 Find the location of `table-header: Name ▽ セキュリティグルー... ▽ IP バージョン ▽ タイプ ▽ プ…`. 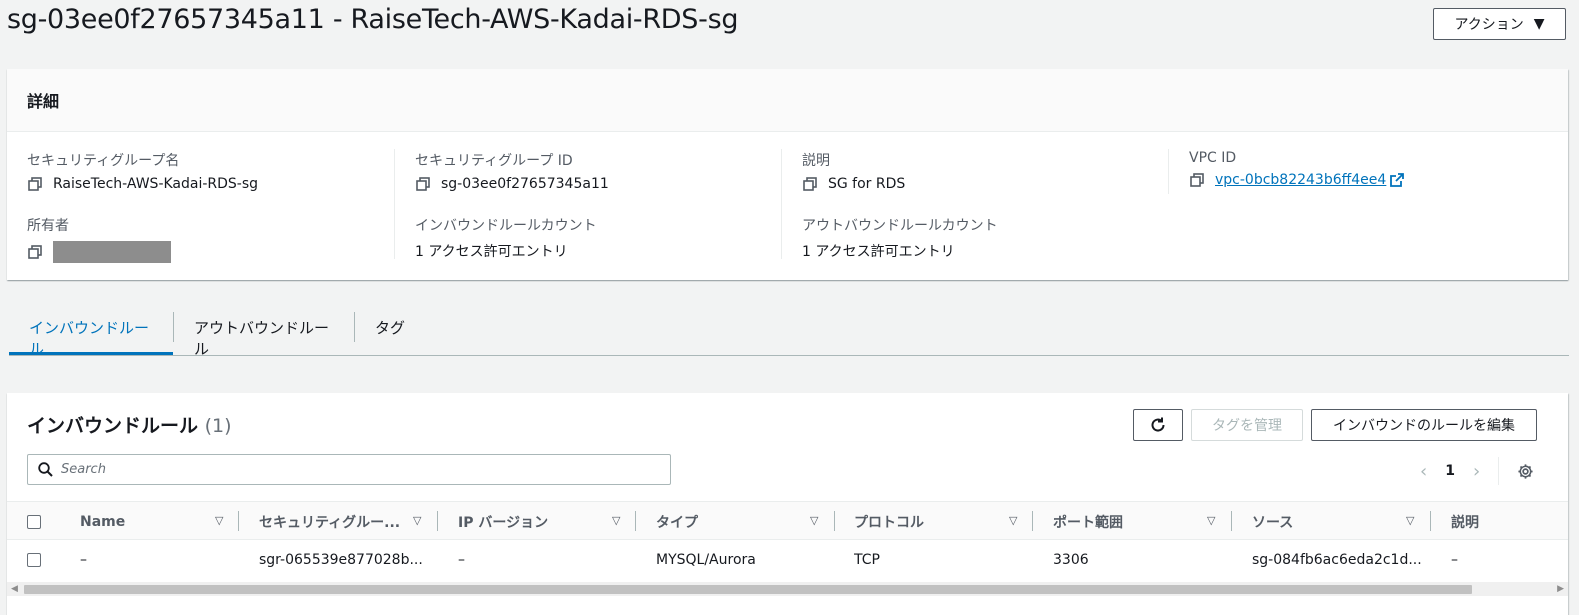

table-header: Name ▽ セキュリティグルー... ▽ IP バージョン ▽ タイプ ▽ プ… is located at coordinates (787, 520).